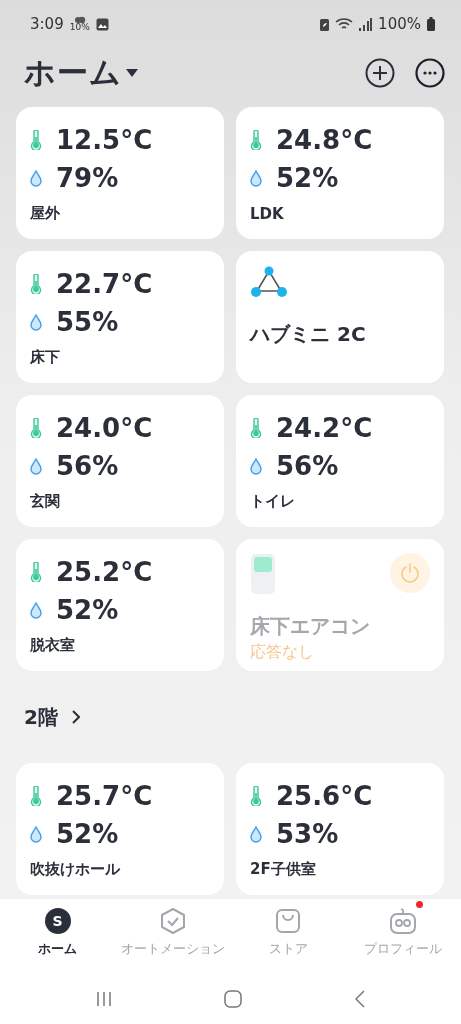 The image size is (461, 1024). Describe the element at coordinates (307, 834) in the screenshot. I see `humidity-value: 53%` at that location.